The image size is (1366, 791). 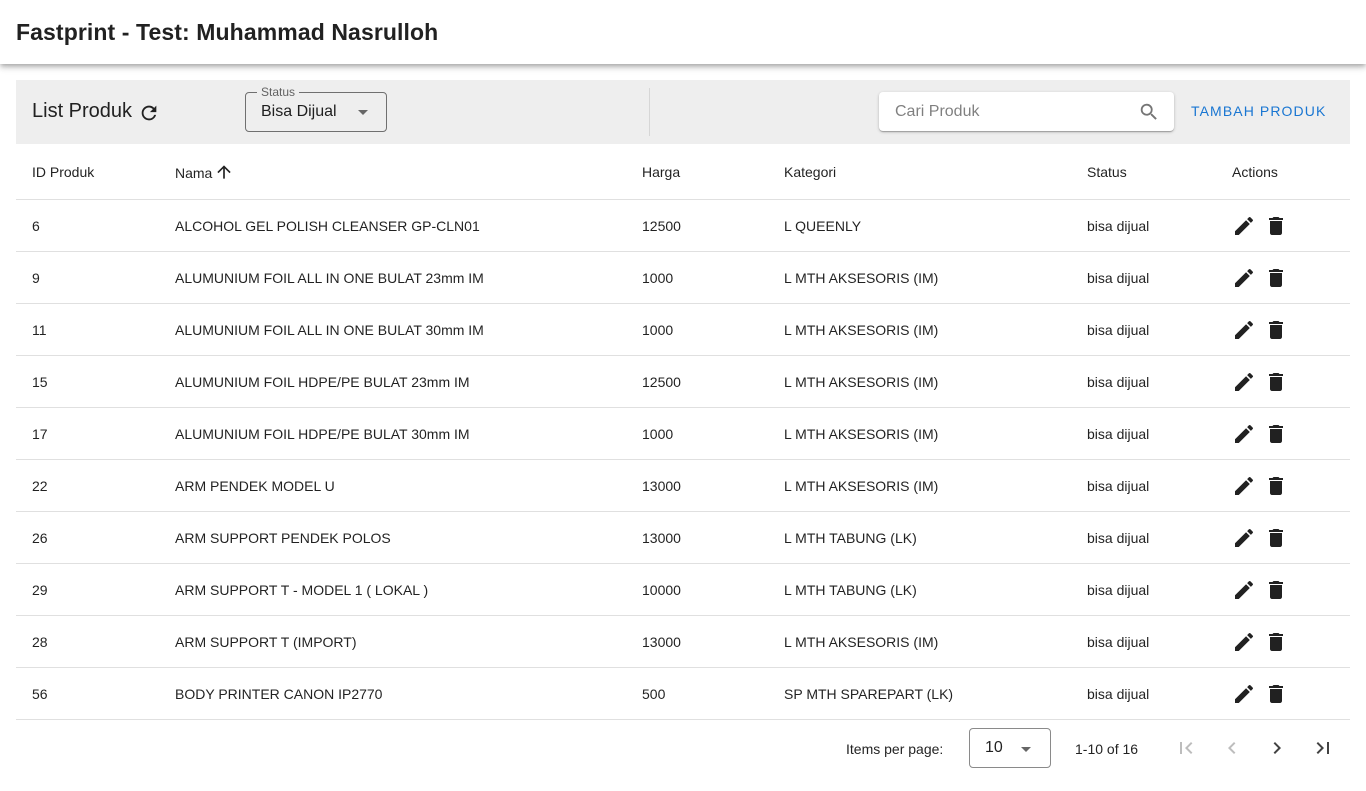 I want to click on cell-nama: ARM SUPPORT PENDEK POLOS, so click(x=283, y=538).